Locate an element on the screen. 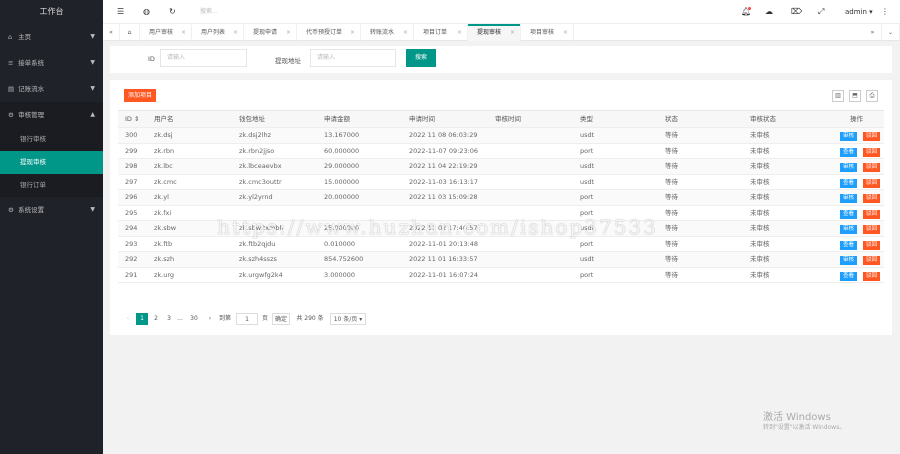 The height and width of the screenshot is (454, 900). tab-user-audit: 用户审核 × is located at coordinates (166, 32).